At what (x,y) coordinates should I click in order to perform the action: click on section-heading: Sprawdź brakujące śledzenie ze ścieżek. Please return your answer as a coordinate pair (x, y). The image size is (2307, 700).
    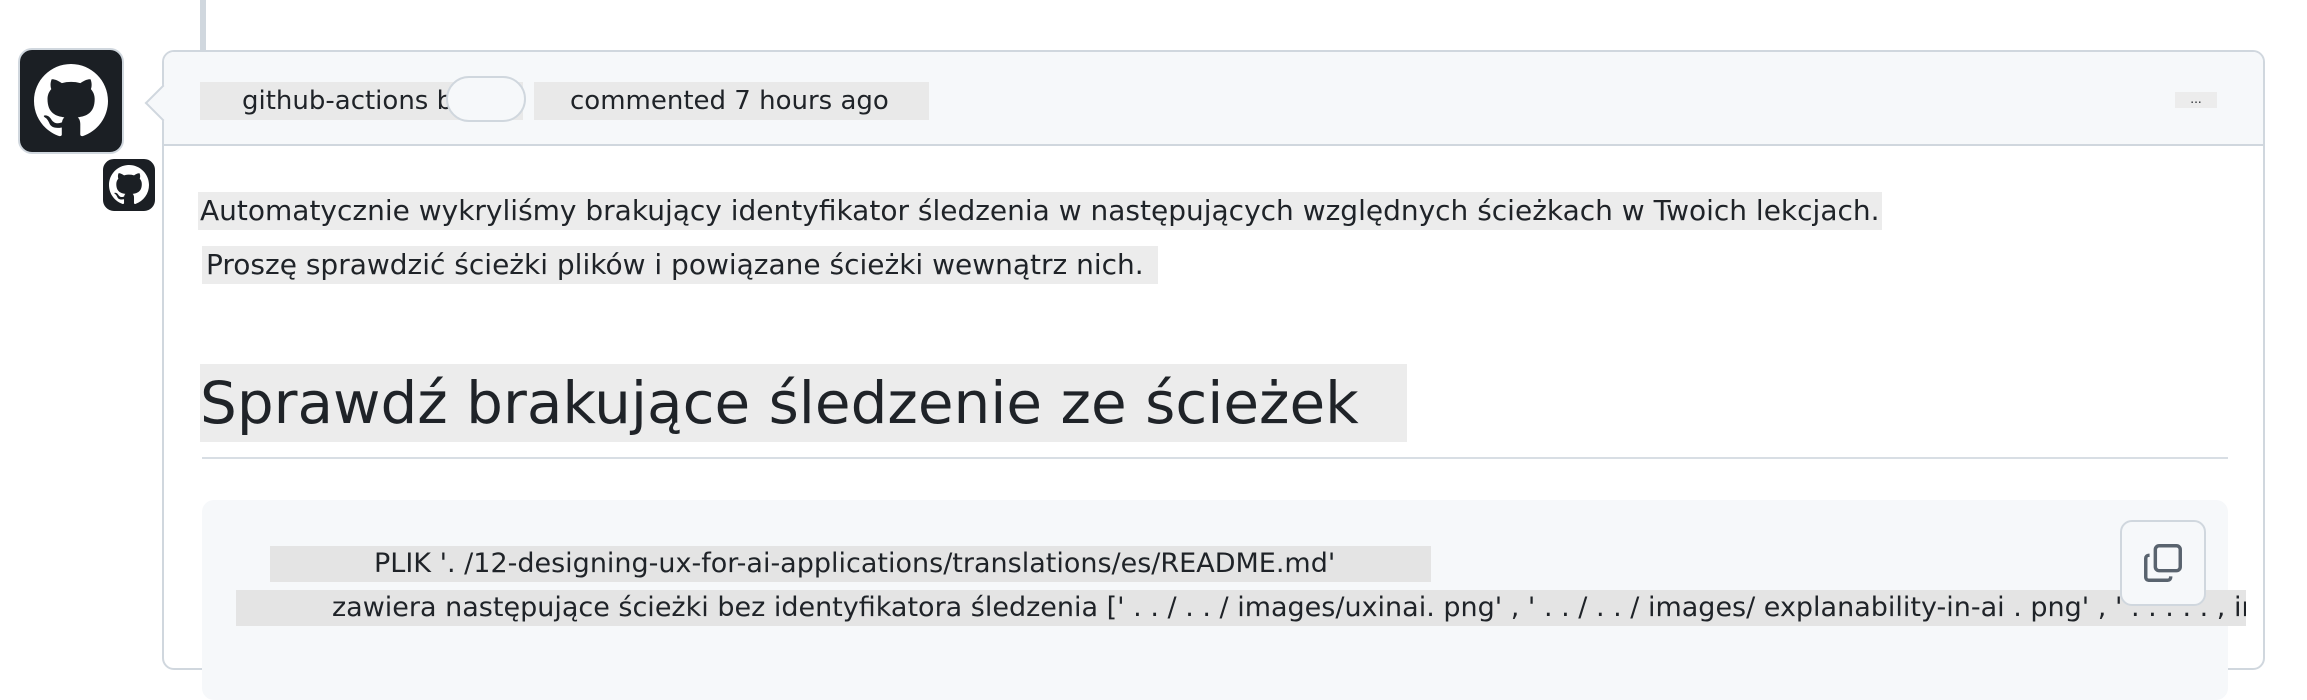
    Looking at the image, I should click on (803, 403).